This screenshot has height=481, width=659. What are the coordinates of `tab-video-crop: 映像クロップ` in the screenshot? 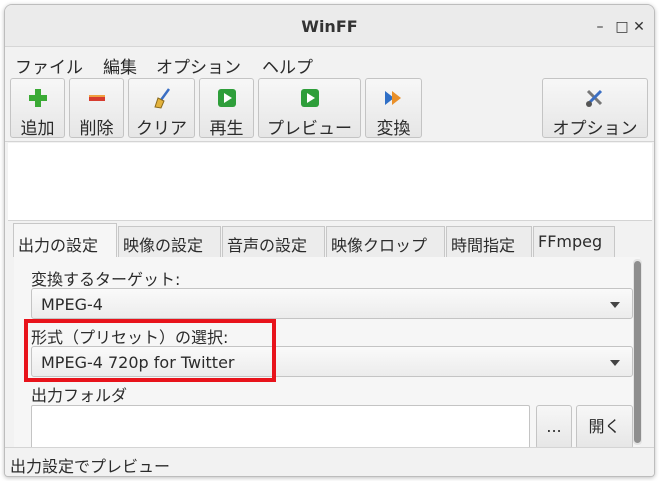 It's located at (385, 241).